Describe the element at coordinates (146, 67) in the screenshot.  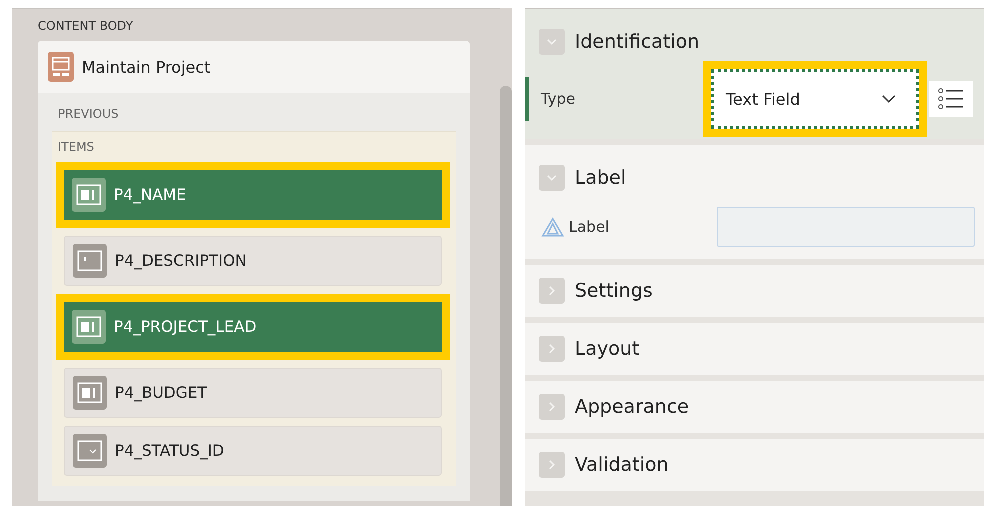
I see `region-title: Maintain Project` at that location.